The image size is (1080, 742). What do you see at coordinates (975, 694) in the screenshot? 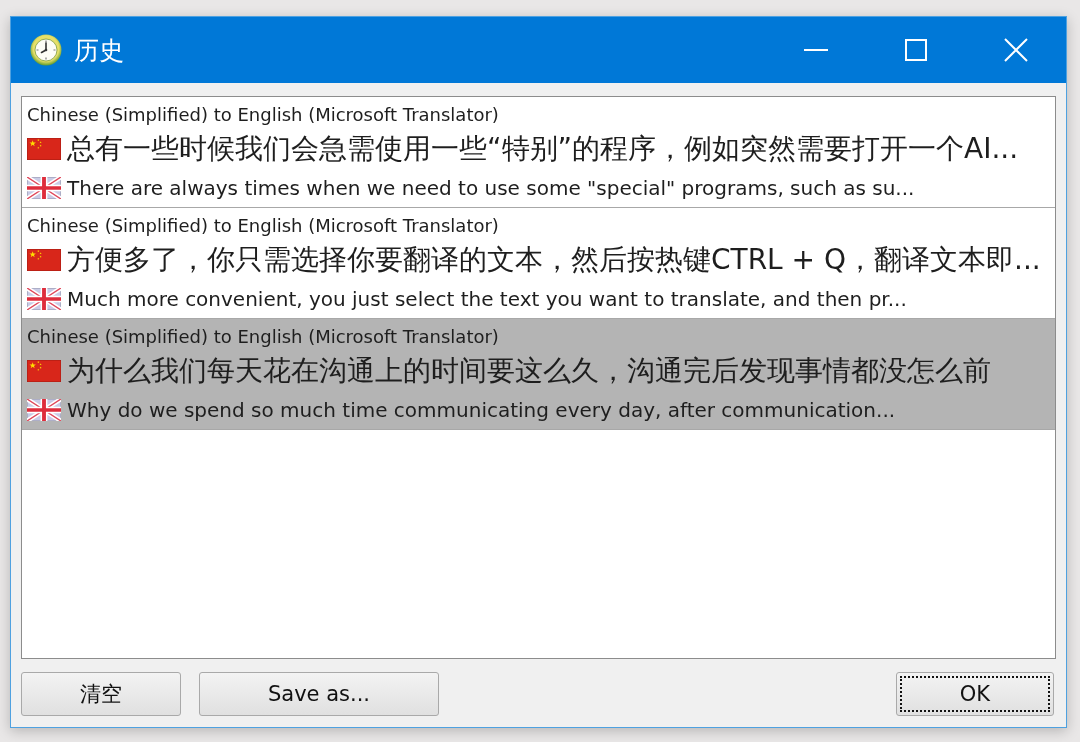
I see `ok-button: OK` at bounding box center [975, 694].